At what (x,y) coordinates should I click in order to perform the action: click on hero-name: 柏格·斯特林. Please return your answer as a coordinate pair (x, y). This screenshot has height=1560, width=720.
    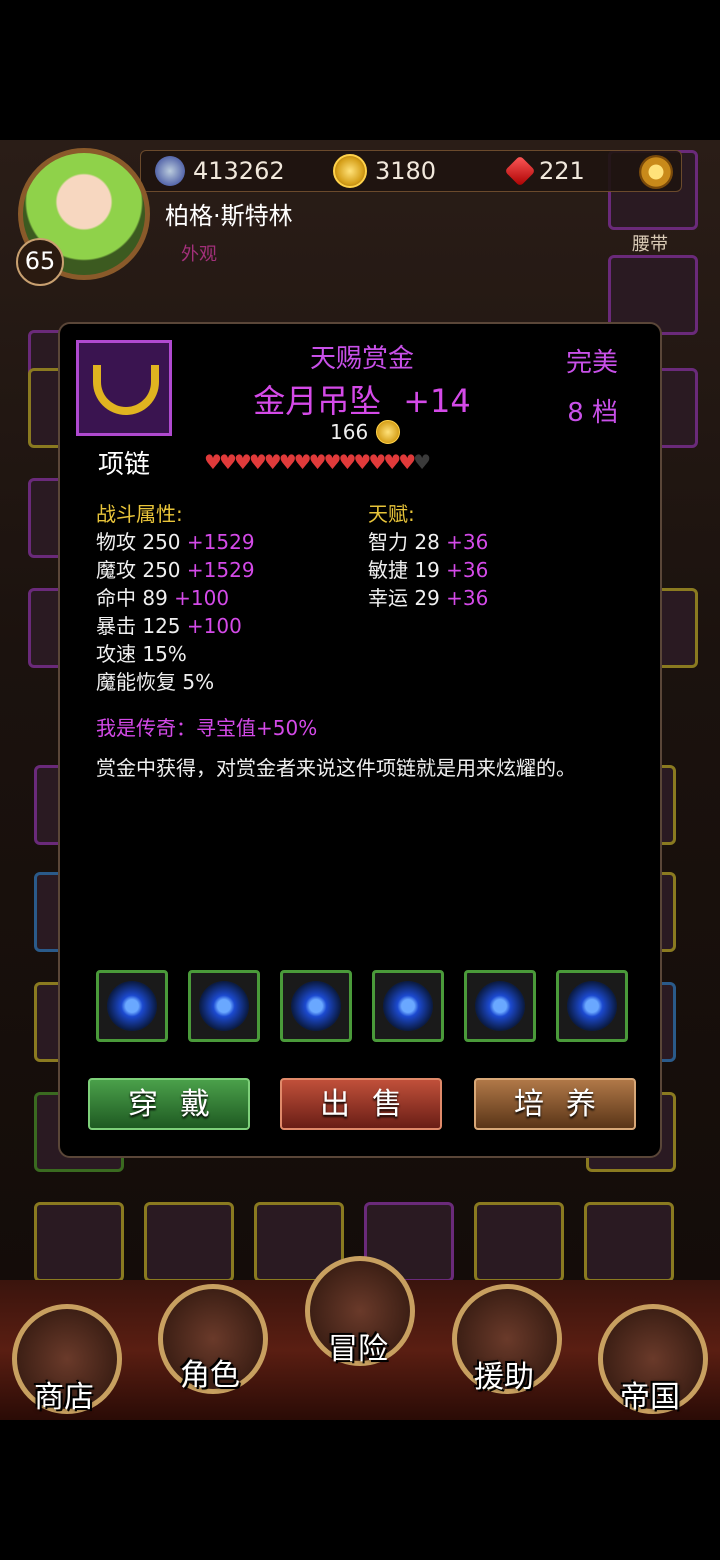
    Looking at the image, I should click on (229, 216).